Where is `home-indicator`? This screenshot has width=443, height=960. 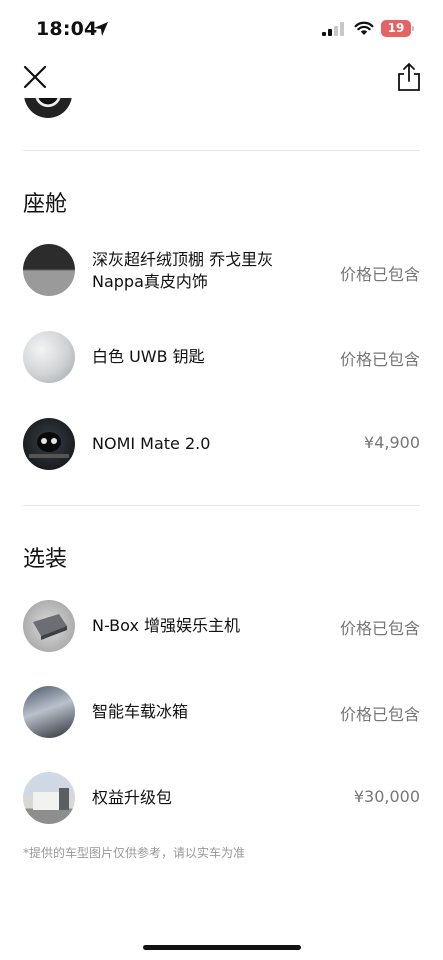
home-indicator is located at coordinates (222, 947).